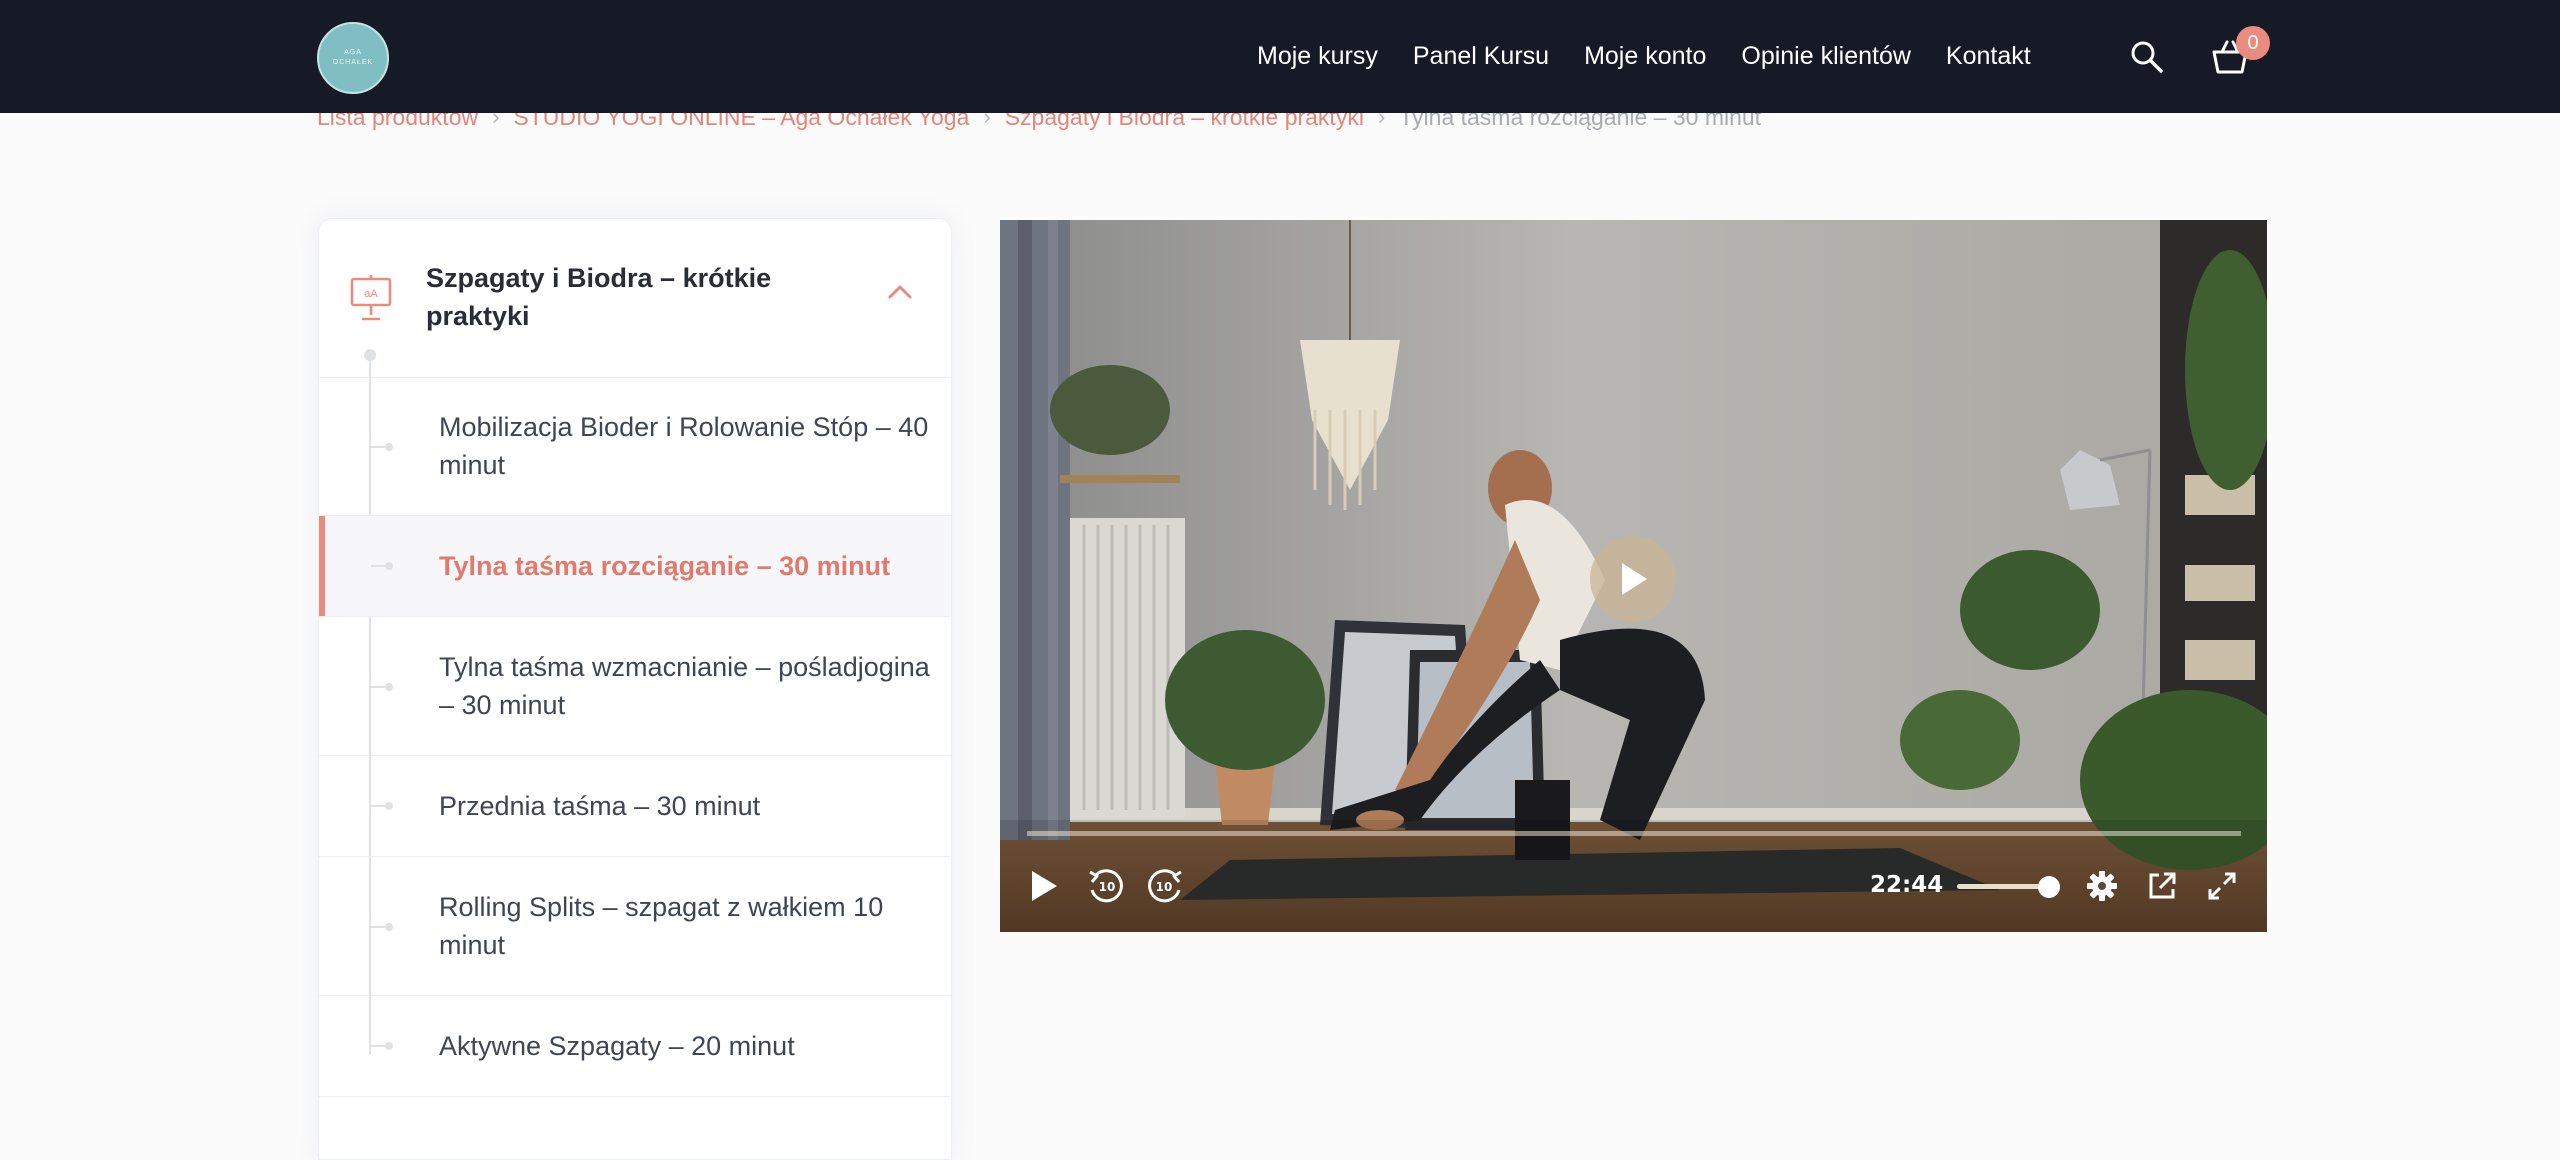 Image resolution: width=2560 pixels, height=1160 pixels. Describe the element at coordinates (600, 806) in the screenshot. I see `lesson-label: Przednia taśma – 30 minut` at that location.